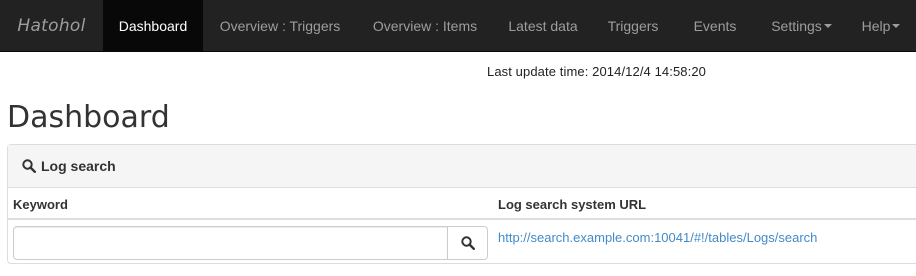  Describe the element at coordinates (876, 25) in the screenshot. I see `nav-help-label: Help` at that location.